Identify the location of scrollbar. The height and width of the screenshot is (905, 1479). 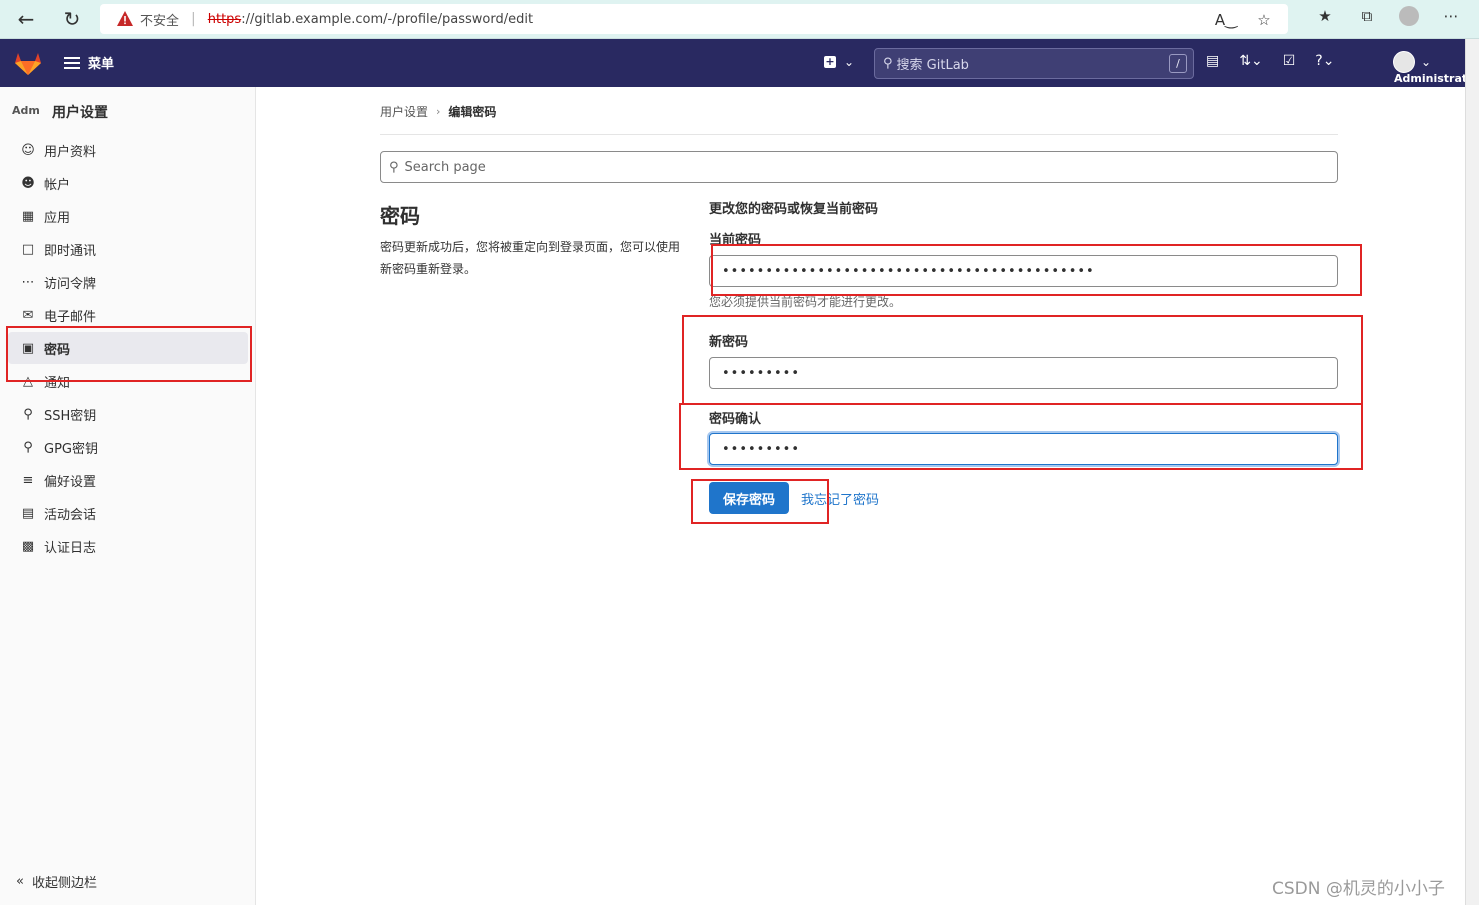
(1472, 472).